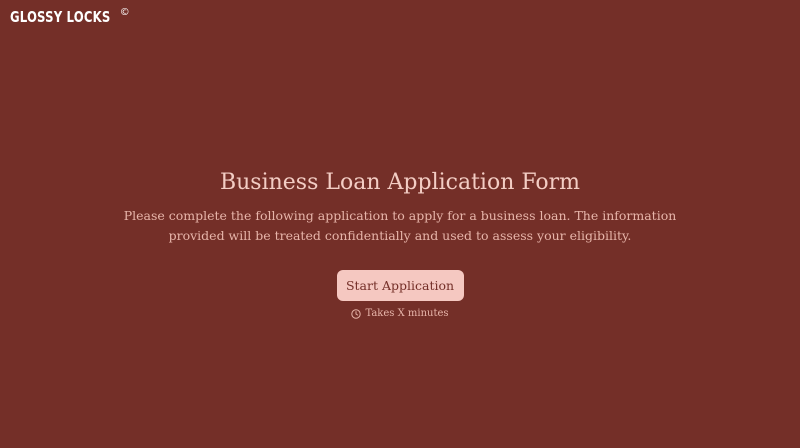  What do you see at coordinates (400, 285) in the screenshot?
I see `start-application-button: Start Application` at bounding box center [400, 285].